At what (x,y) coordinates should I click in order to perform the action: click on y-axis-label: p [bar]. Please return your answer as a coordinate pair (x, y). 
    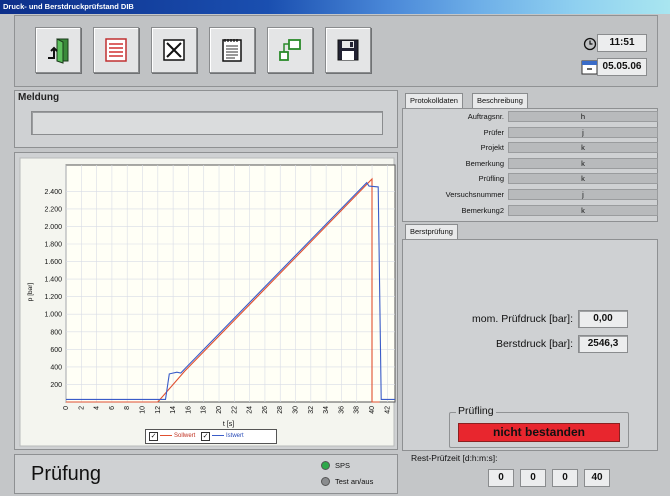
    Looking at the image, I should click on (30, 292).